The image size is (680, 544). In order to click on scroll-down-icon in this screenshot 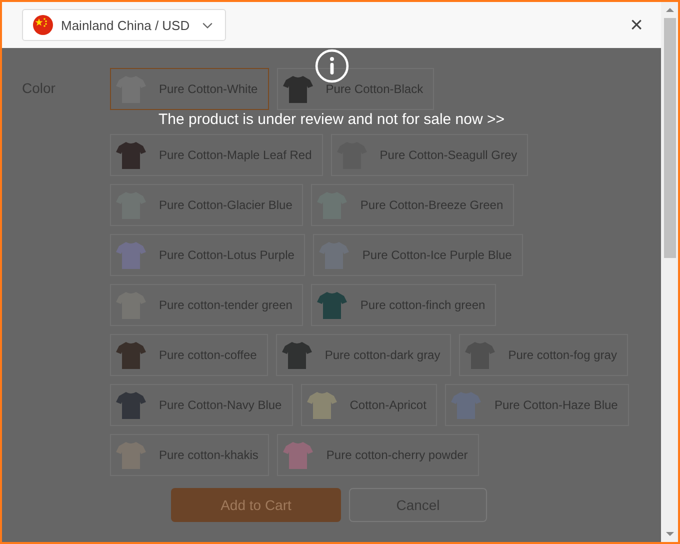, I will do `click(670, 534)`.